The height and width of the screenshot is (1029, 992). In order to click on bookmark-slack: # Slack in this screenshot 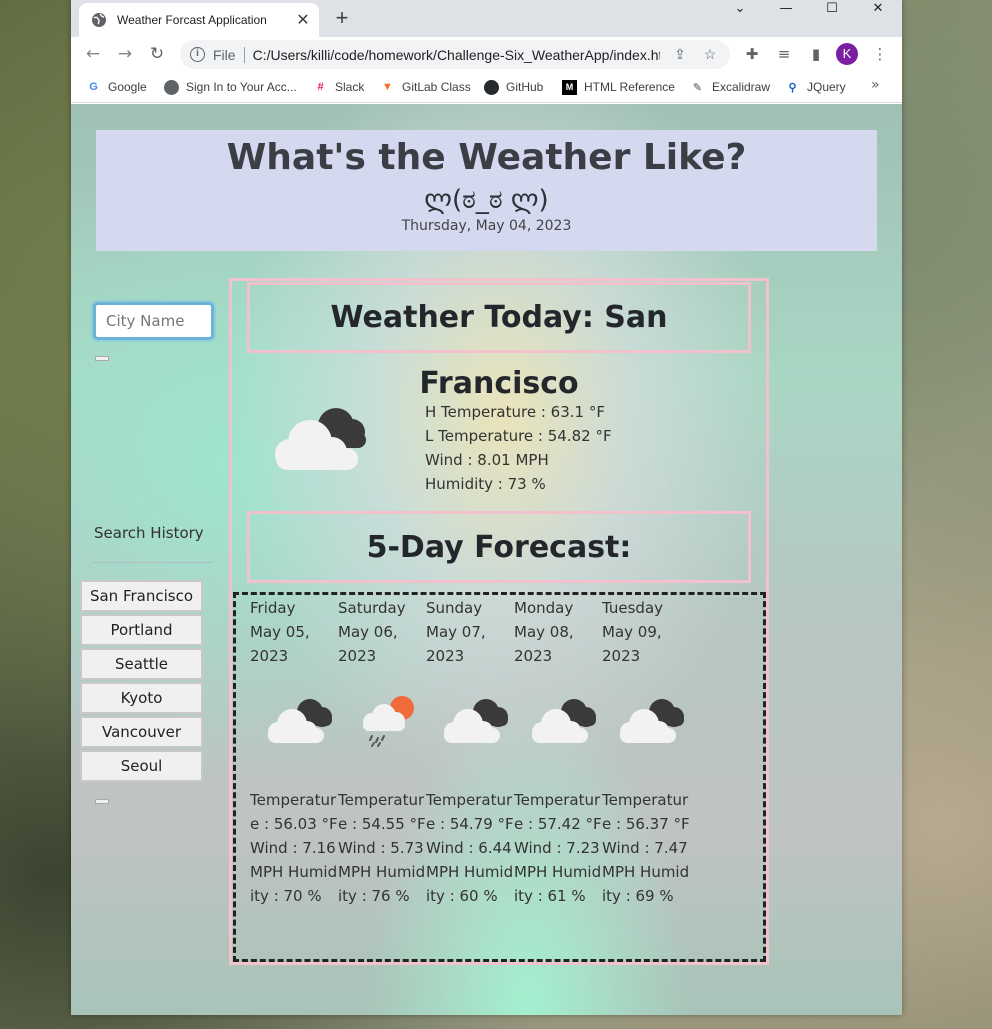, I will do `click(338, 87)`.